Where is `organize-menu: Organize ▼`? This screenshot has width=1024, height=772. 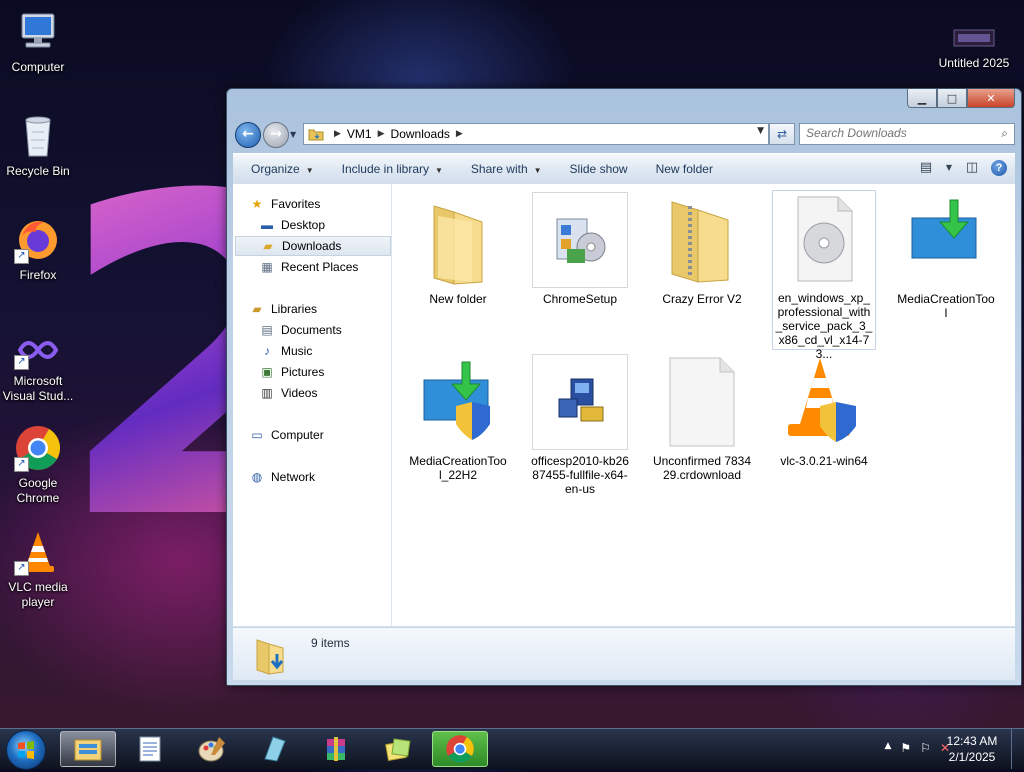 organize-menu: Organize ▼ is located at coordinates (278, 169).